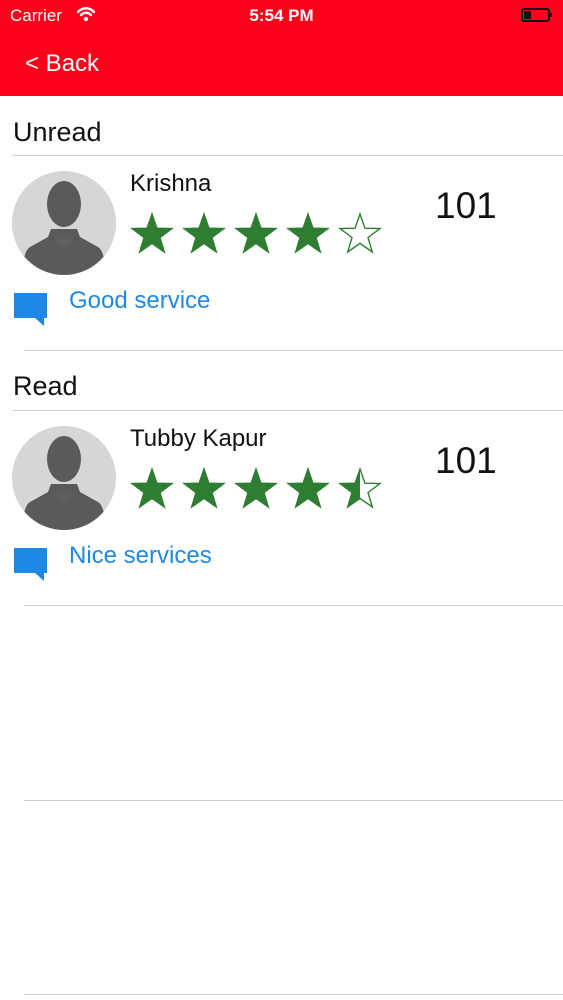  I want to click on status-time: 5:54 PM, so click(281, 15).